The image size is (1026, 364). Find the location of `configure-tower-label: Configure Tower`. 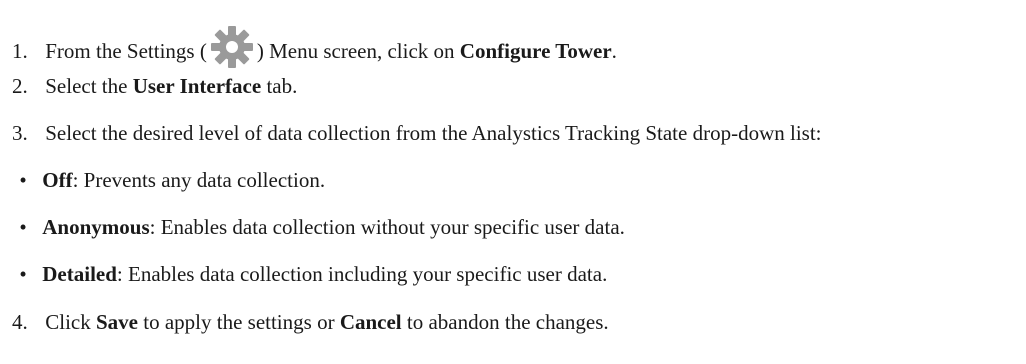

configure-tower-label: Configure Tower is located at coordinates (535, 51).